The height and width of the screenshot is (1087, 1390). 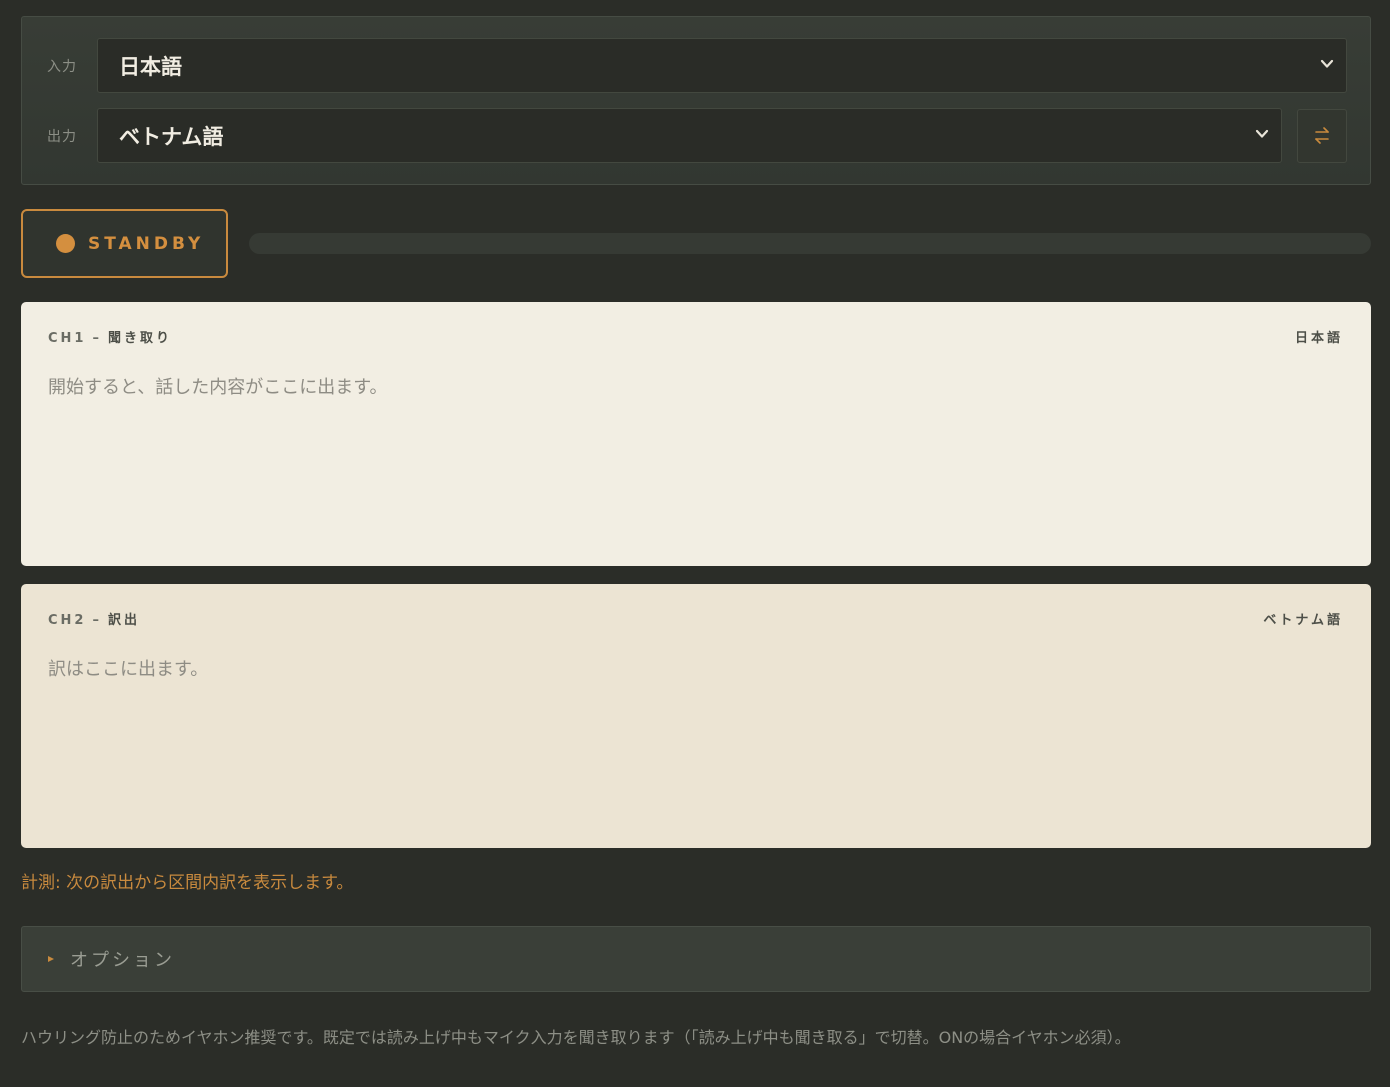 I want to click on input-language-value: 日本語, so click(x=150, y=66).